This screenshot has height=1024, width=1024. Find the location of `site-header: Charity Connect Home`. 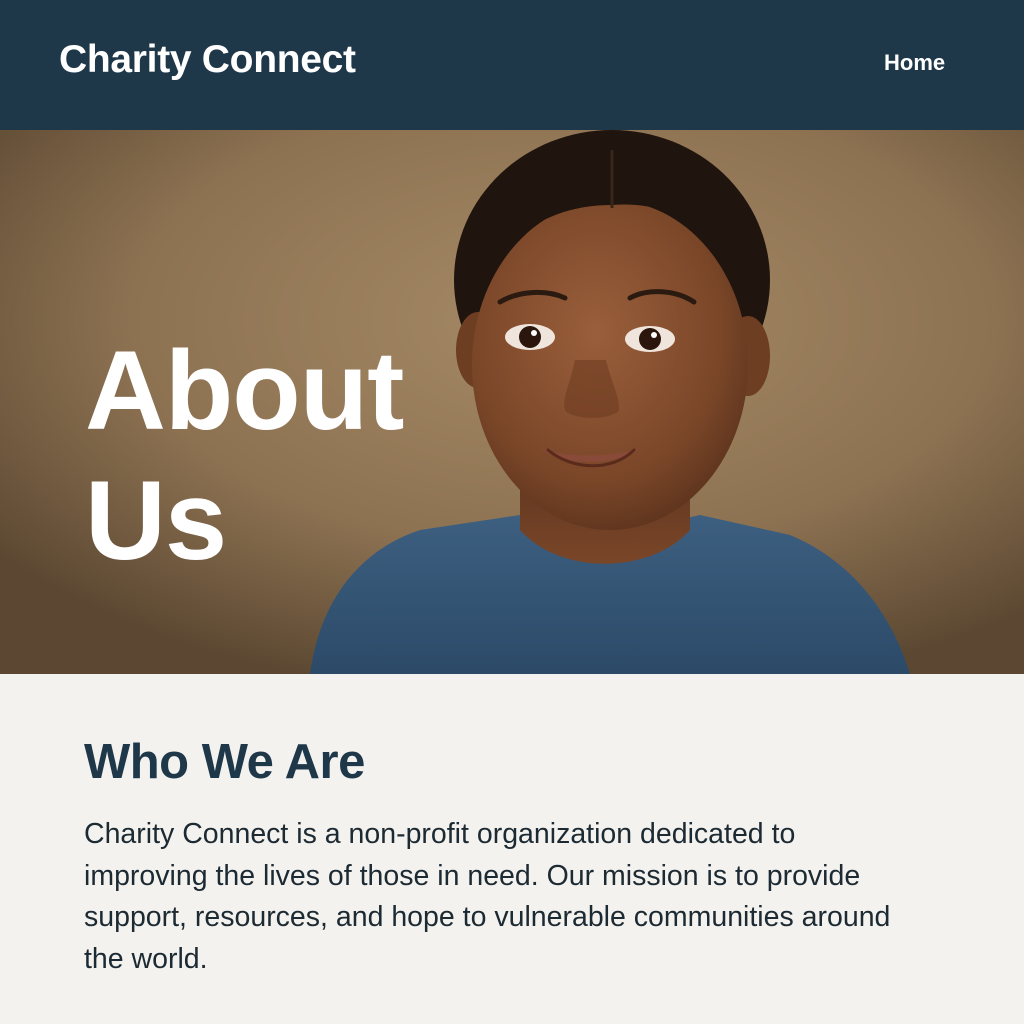

site-header: Charity Connect Home is located at coordinates (512, 65).